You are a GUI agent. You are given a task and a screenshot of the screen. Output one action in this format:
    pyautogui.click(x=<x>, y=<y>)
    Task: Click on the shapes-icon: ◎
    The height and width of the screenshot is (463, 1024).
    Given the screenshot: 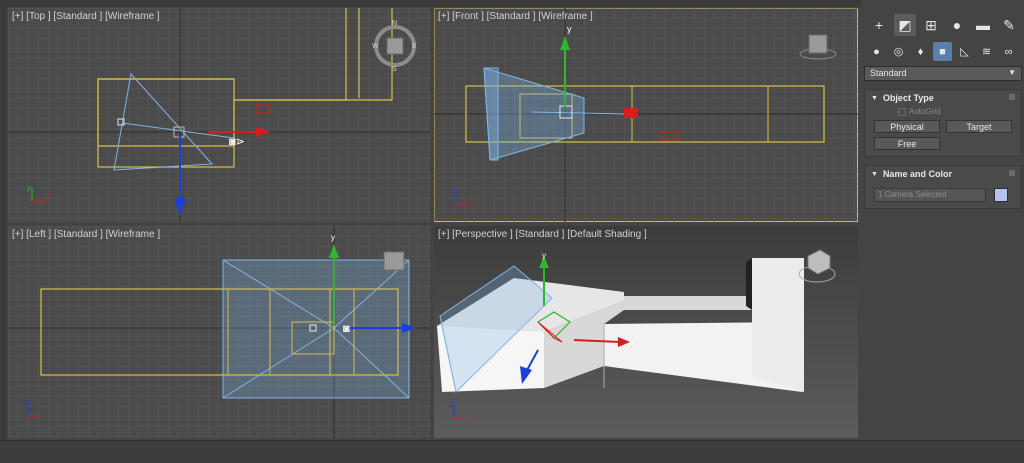 What is the action you would take?
    pyautogui.click(x=898, y=52)
    